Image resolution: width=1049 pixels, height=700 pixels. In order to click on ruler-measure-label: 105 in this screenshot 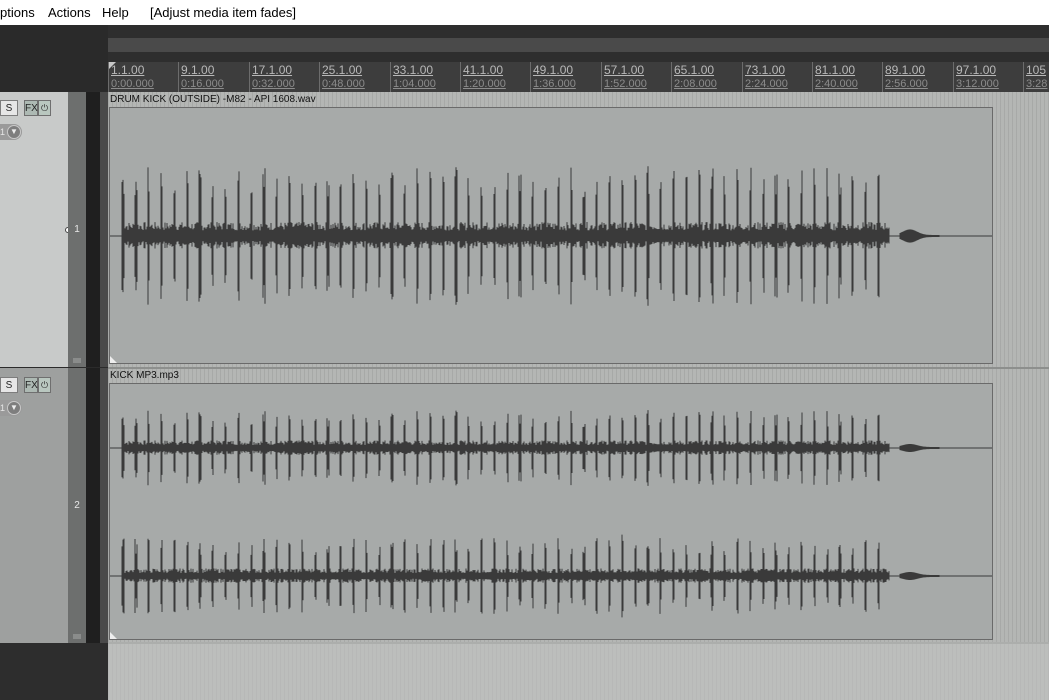, I will do `click(1036, 70)`.